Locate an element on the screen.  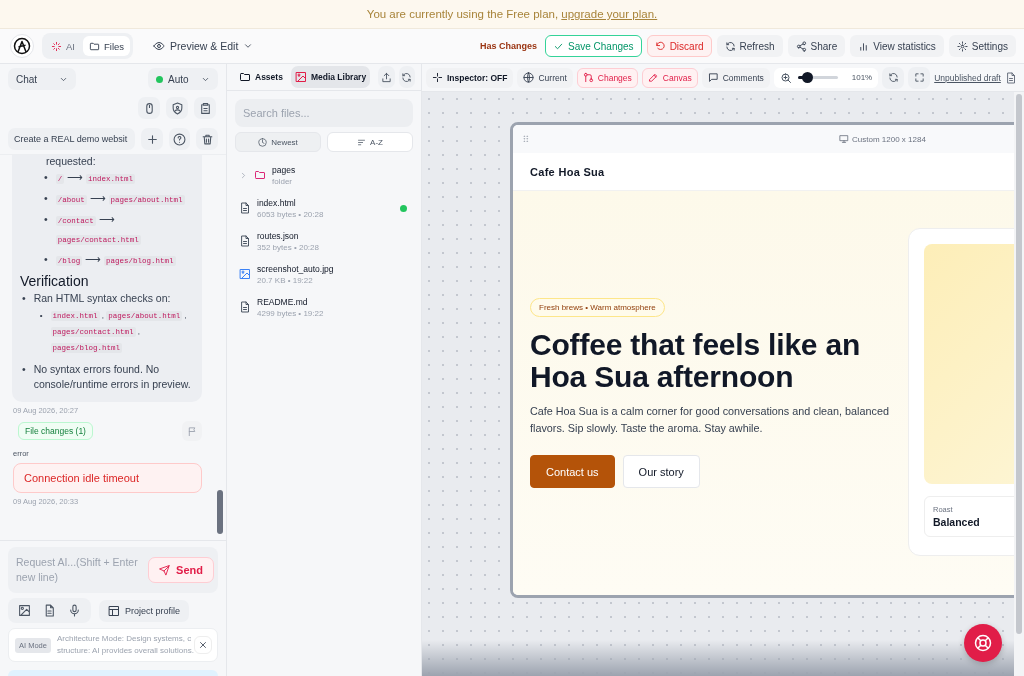
monitor-icon is located at coordinates (844, 139).